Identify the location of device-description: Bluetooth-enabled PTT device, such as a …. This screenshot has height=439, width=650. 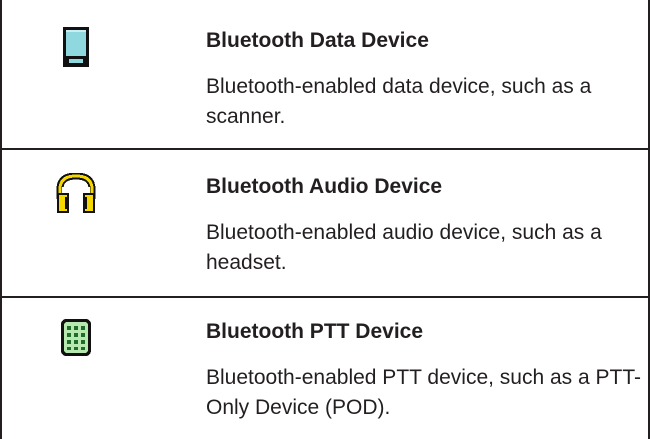
(424, 392).